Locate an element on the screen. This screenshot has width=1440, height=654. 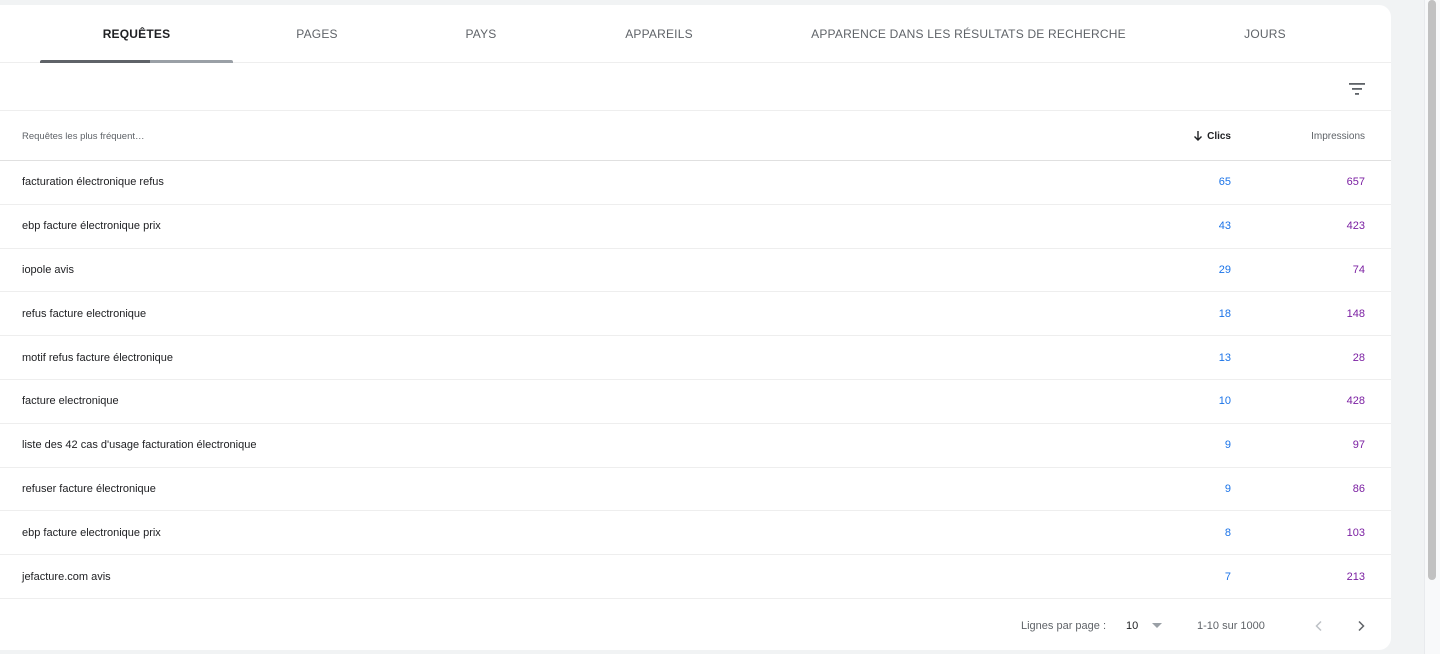
table-row: motif refus facture électronique 13 28 is located at coordinates (695, 358).